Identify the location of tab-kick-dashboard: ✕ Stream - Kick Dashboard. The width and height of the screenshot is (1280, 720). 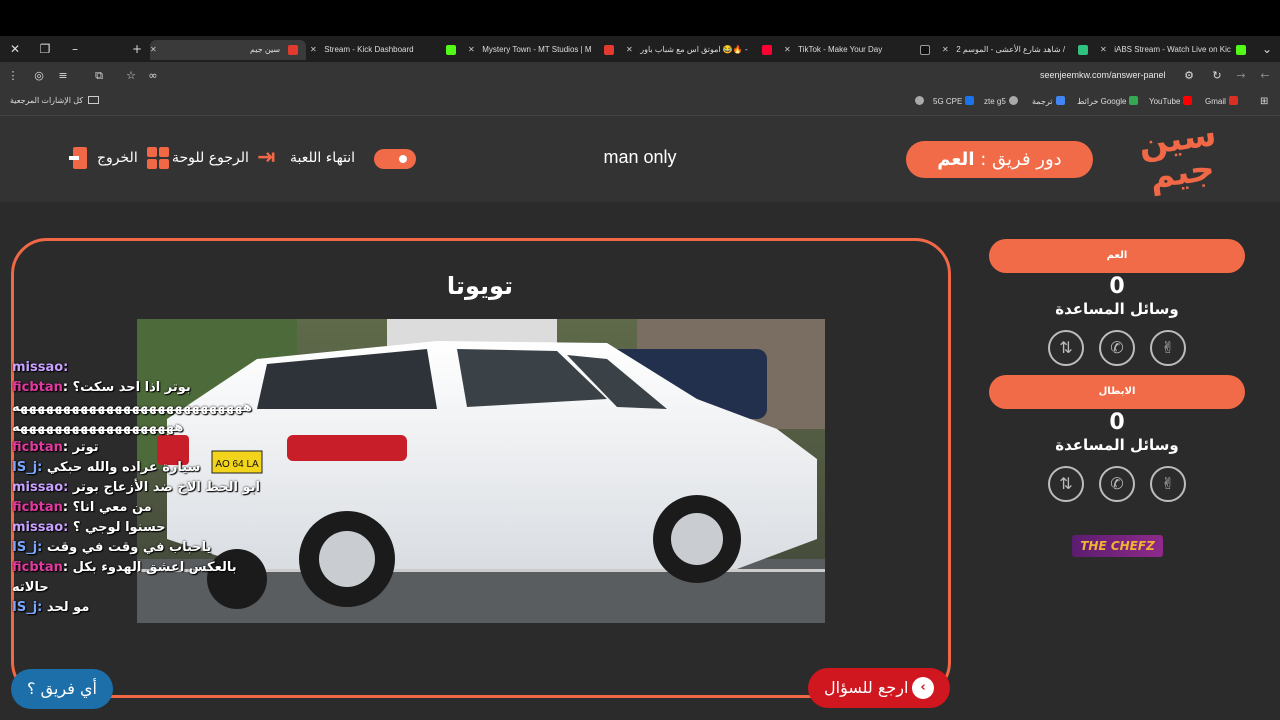
(385, 50).